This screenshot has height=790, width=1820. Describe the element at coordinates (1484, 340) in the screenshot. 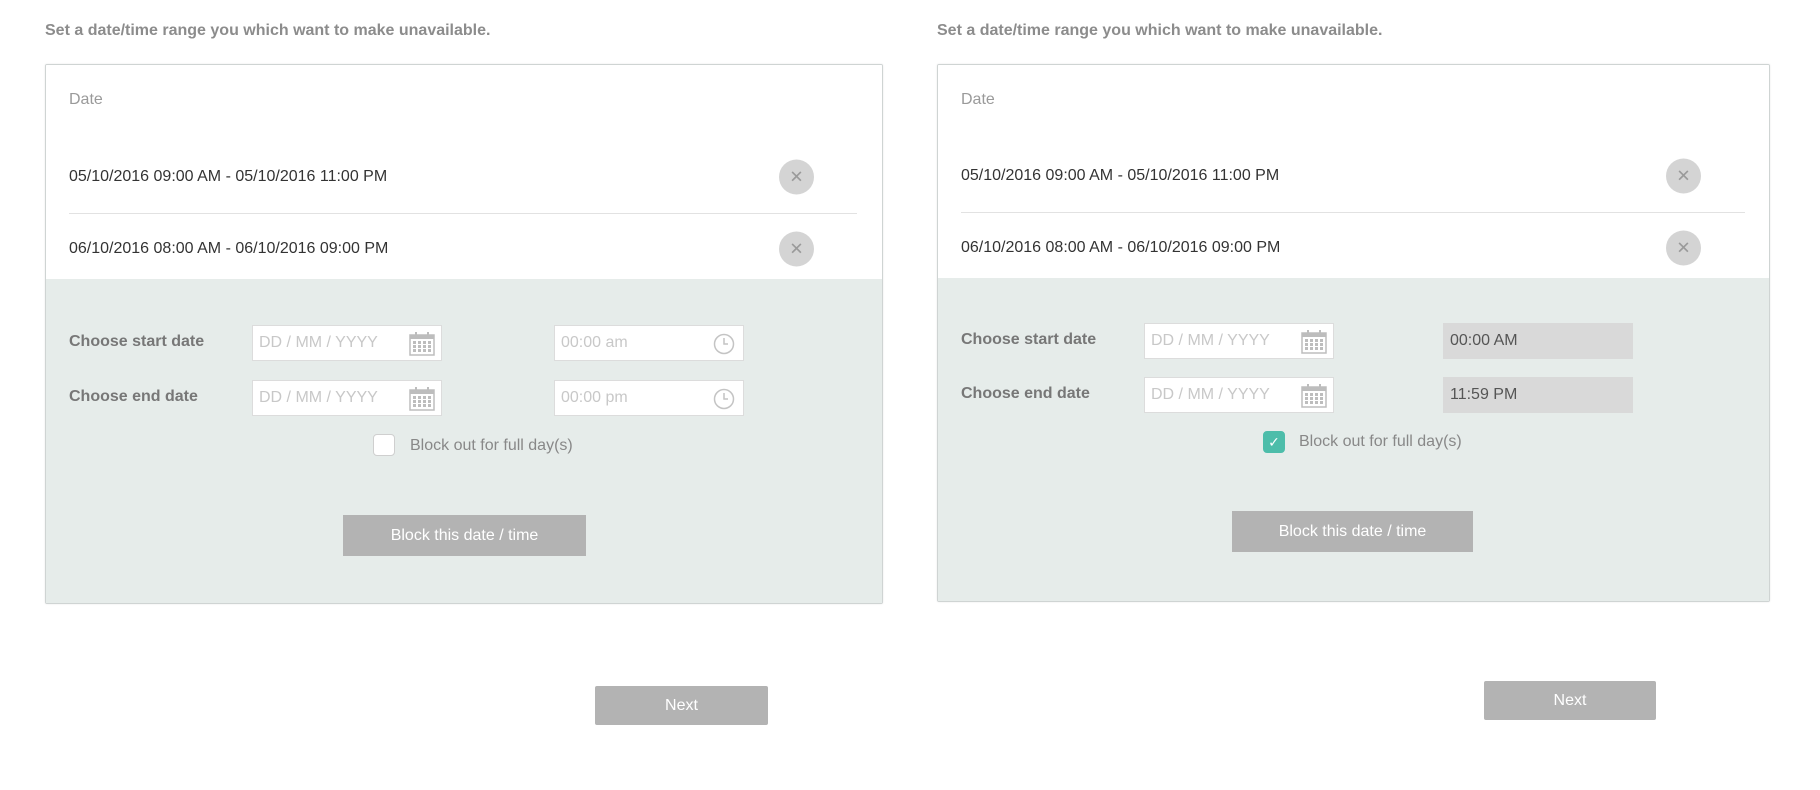

I see `start-time-value: 00:00 AM` at that location.